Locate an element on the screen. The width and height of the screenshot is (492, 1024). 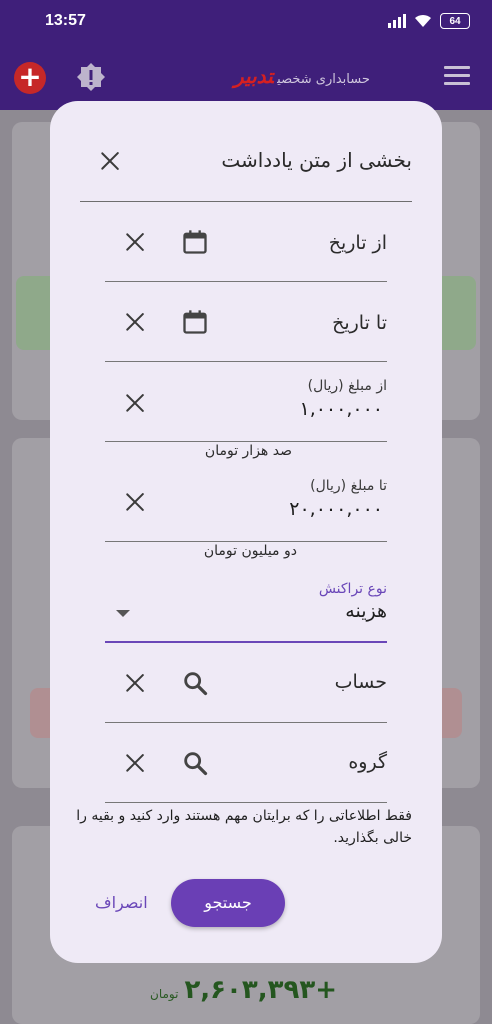
background-total: +۲,۶۰۳,۳۹۳ تومان is located at coordinates (243, 990).